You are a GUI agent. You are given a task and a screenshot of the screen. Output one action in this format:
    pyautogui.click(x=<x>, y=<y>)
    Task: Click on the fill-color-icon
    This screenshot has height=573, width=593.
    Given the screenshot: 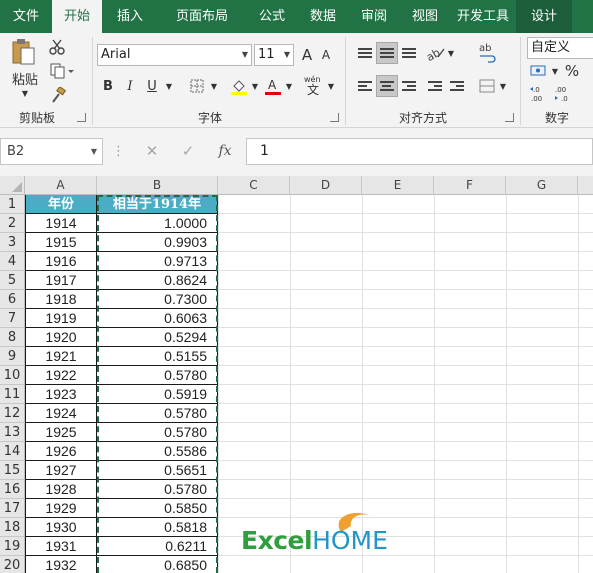 What is the action you would take?
    pyautogui.click(x=239, y=86)
    